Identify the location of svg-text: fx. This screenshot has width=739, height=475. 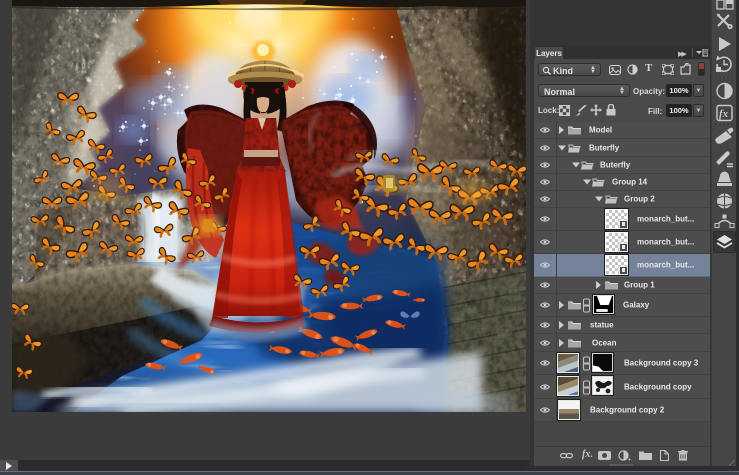
(724, 114).